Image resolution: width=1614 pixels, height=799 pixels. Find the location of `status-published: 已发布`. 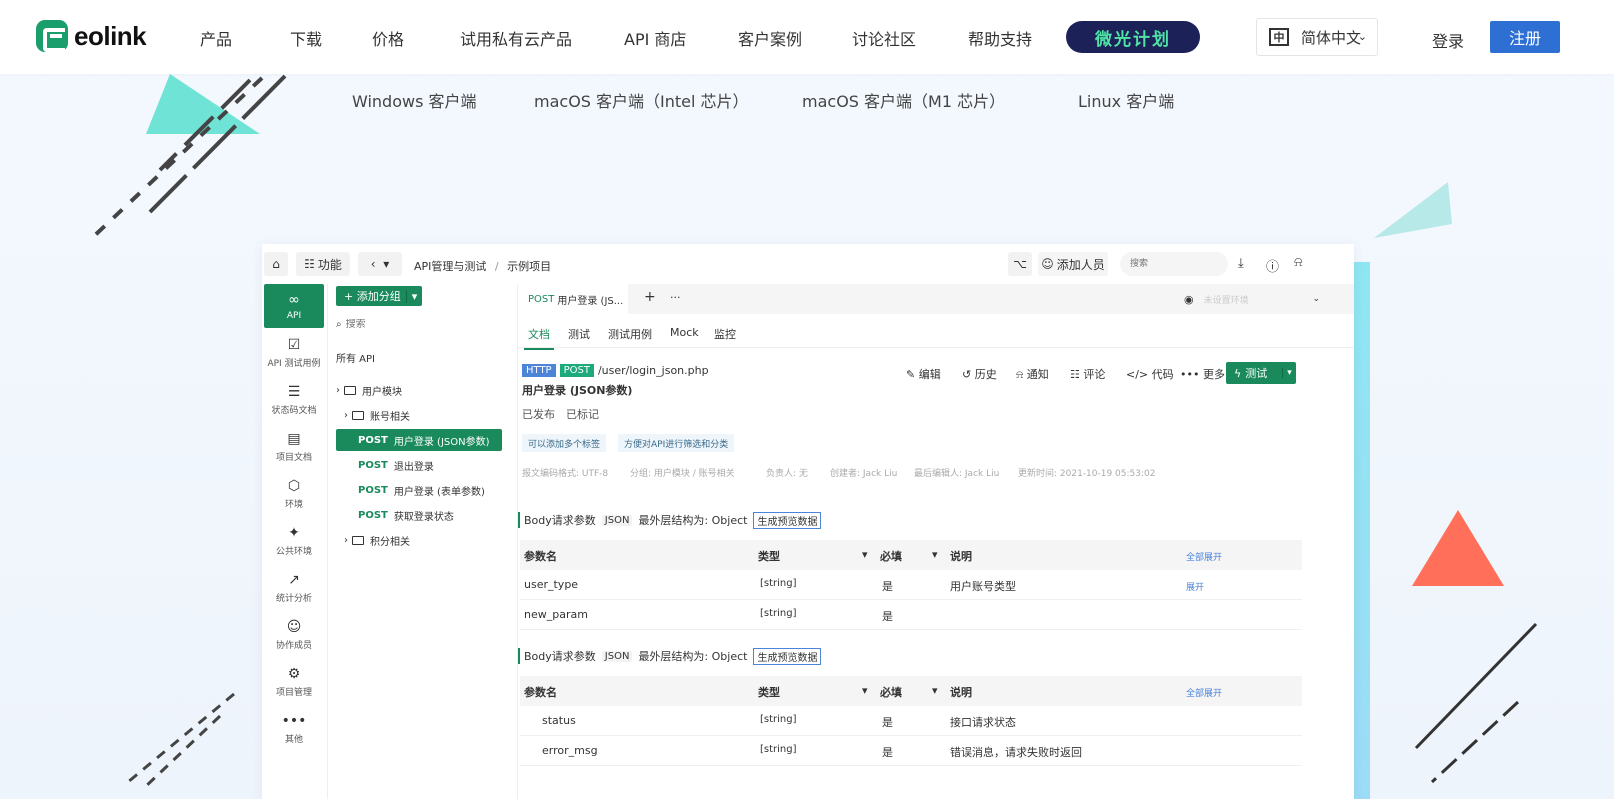

status-published: 已发布 is located at coordinates (538, 414).